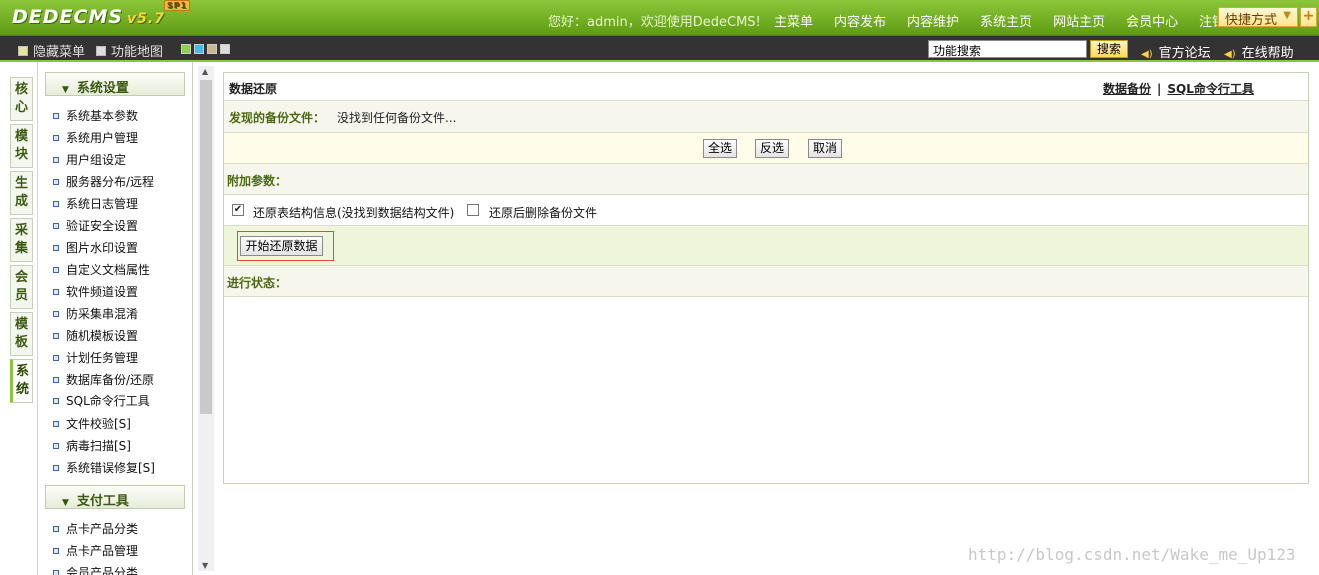 The height and width of the screenshot is (575, 1319). What do you see at coordinates (253, 89) in the screenshot?
I see `page-title: 数据还原` at bounding box center [253, 89].